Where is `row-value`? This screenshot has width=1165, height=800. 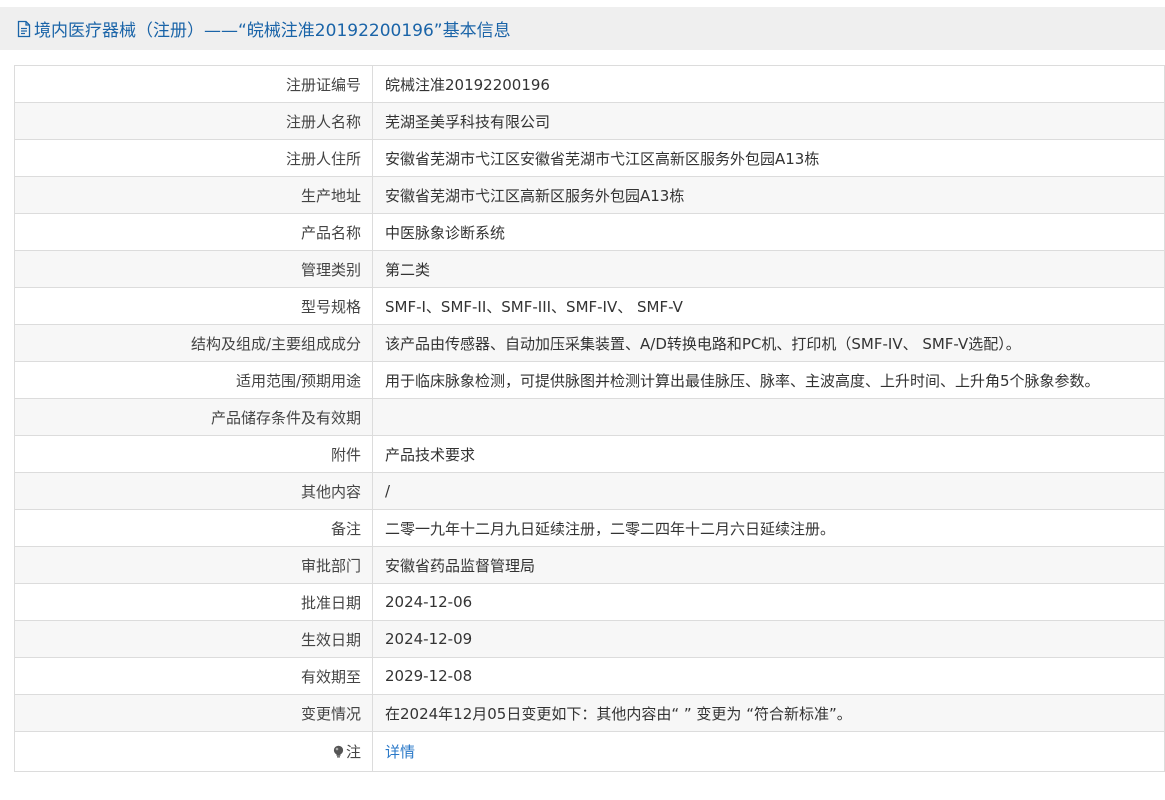
row-value is located at coordinates (768, 417).